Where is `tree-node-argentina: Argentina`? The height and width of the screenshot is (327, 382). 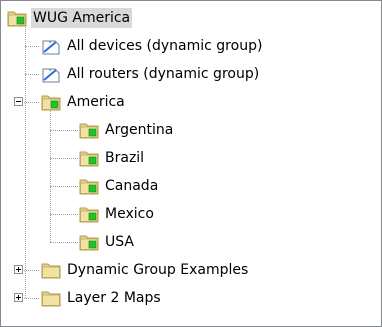 tree-node-argentina: Argentina is located at coordinates (127, 130).